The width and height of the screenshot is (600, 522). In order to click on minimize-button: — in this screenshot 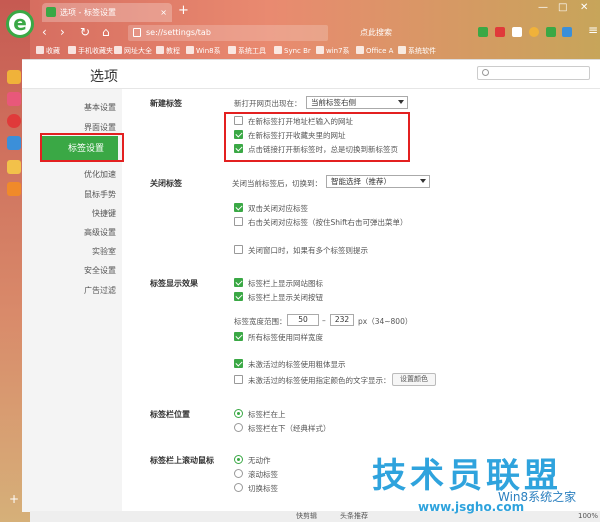, I will do `click(543, 7)`.